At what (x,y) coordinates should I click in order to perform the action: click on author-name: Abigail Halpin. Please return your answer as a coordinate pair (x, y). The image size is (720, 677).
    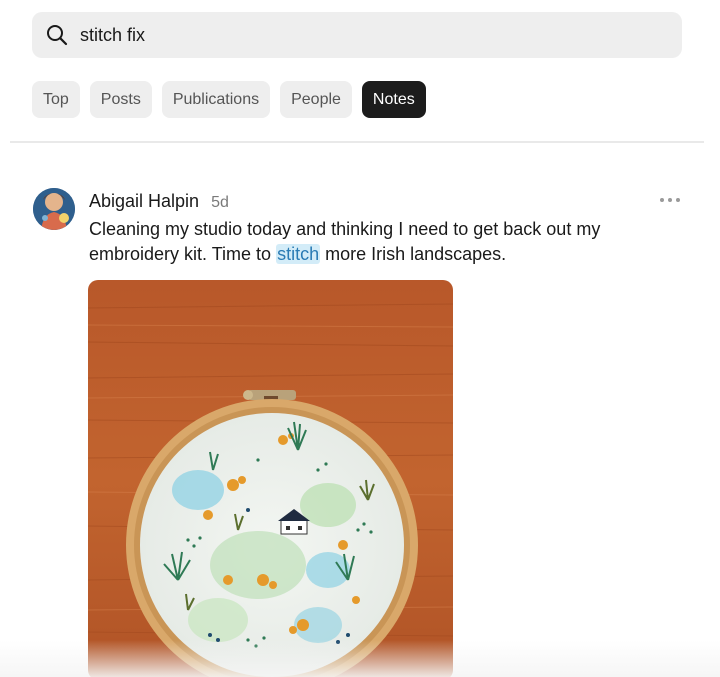
    Looking at the image, I should click on (144, 201).